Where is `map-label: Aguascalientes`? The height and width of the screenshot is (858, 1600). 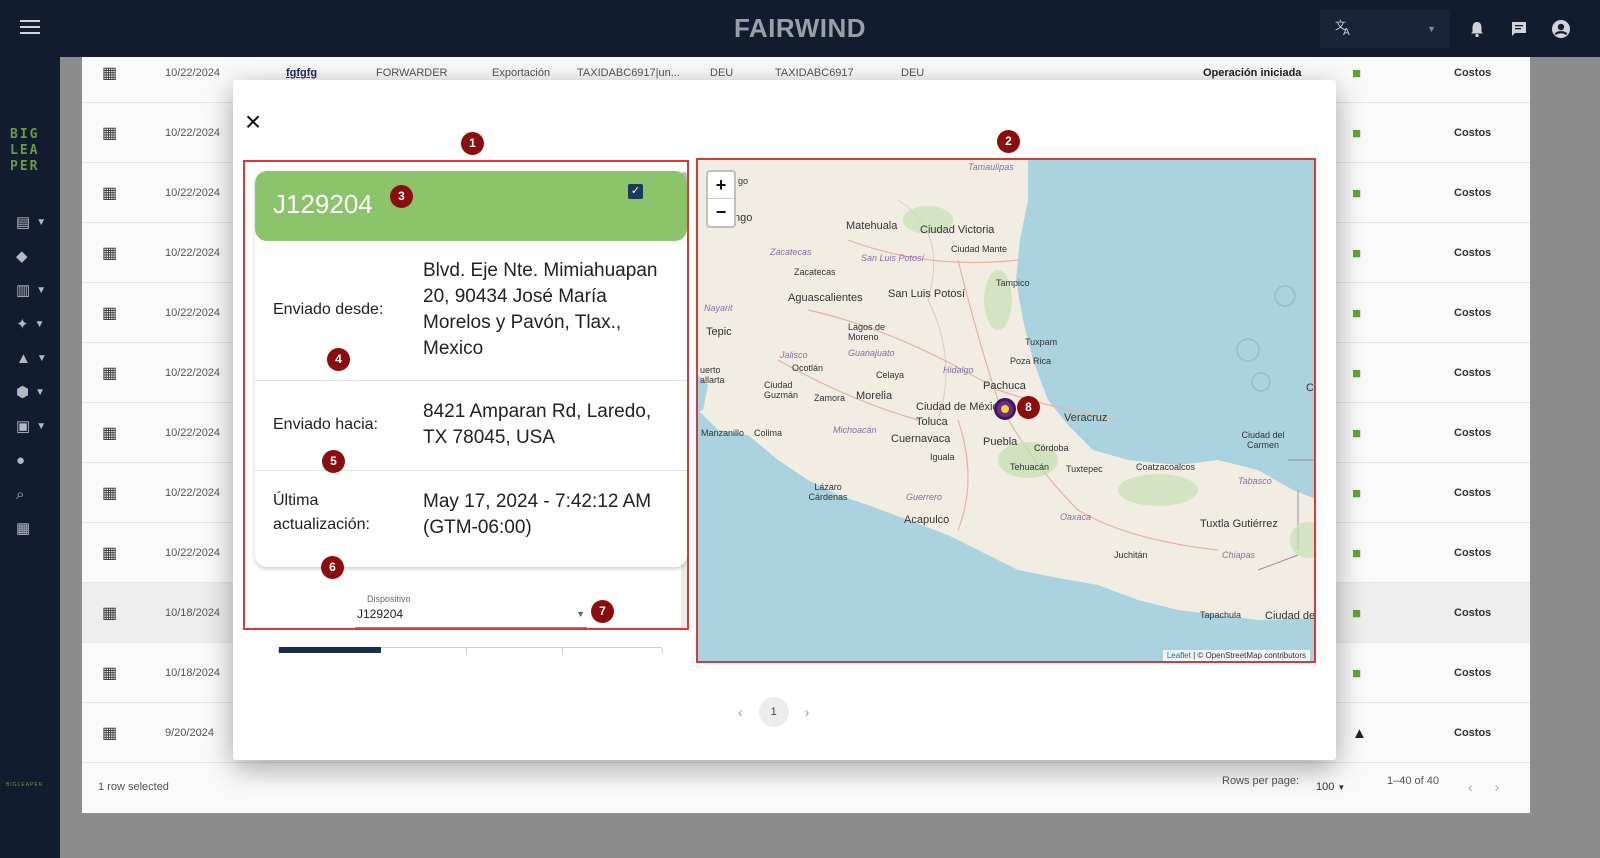
map-label: Aguascalientes is located at coordinates (825, 298).